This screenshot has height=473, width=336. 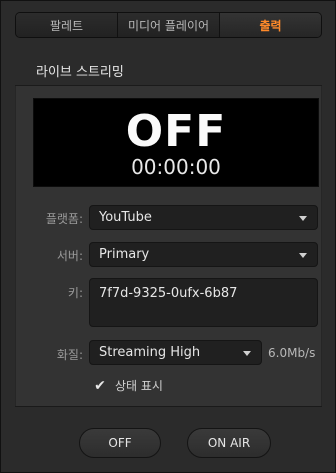 I want to click on status-checkbox-label: 상태 표시, so click(x=139, y=386).